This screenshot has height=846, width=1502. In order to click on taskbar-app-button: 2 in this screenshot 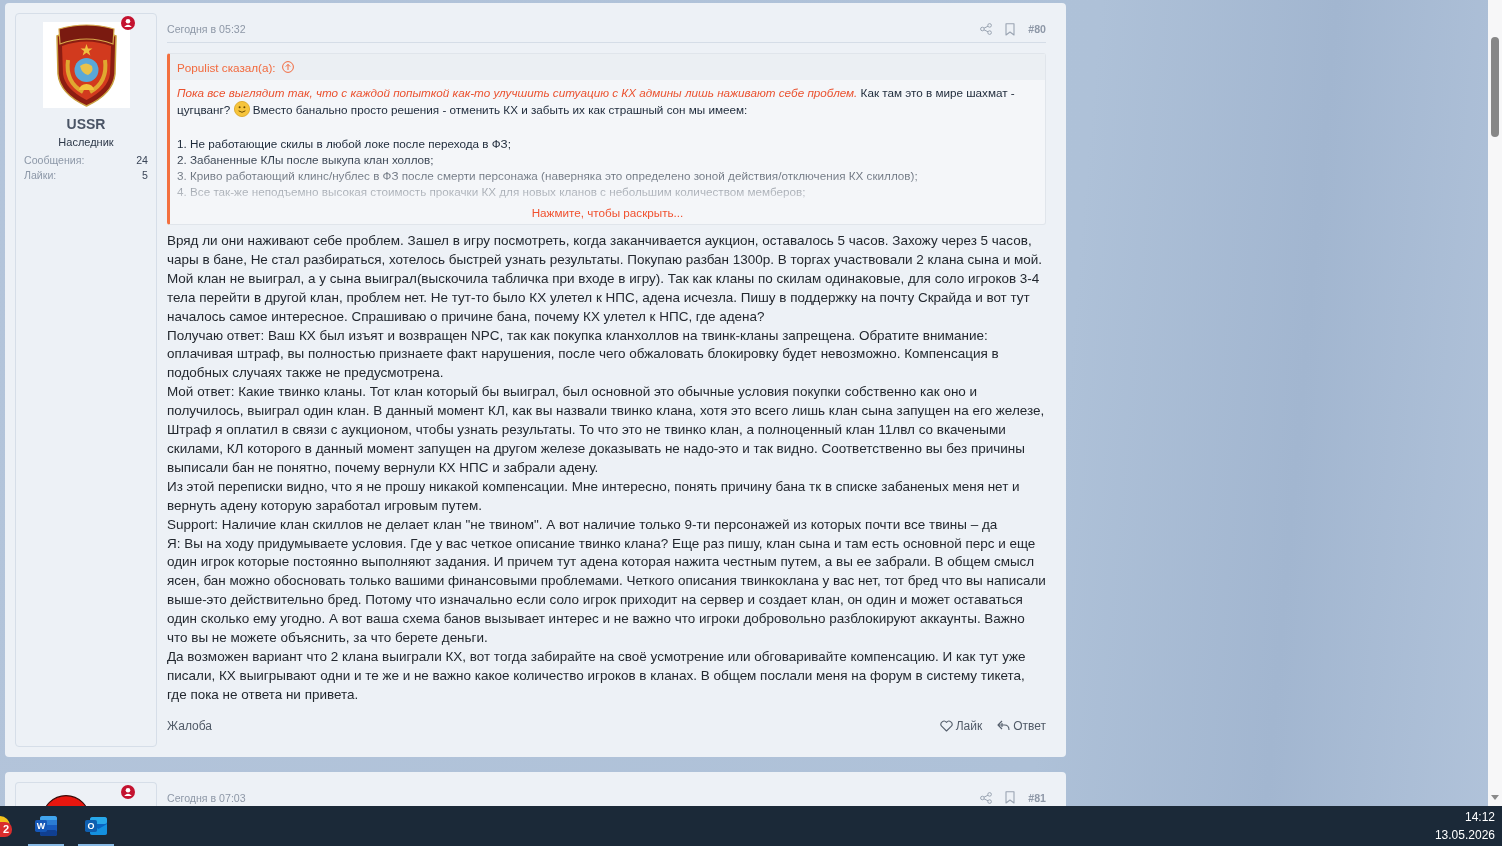, I will do `click(10, 826)`.